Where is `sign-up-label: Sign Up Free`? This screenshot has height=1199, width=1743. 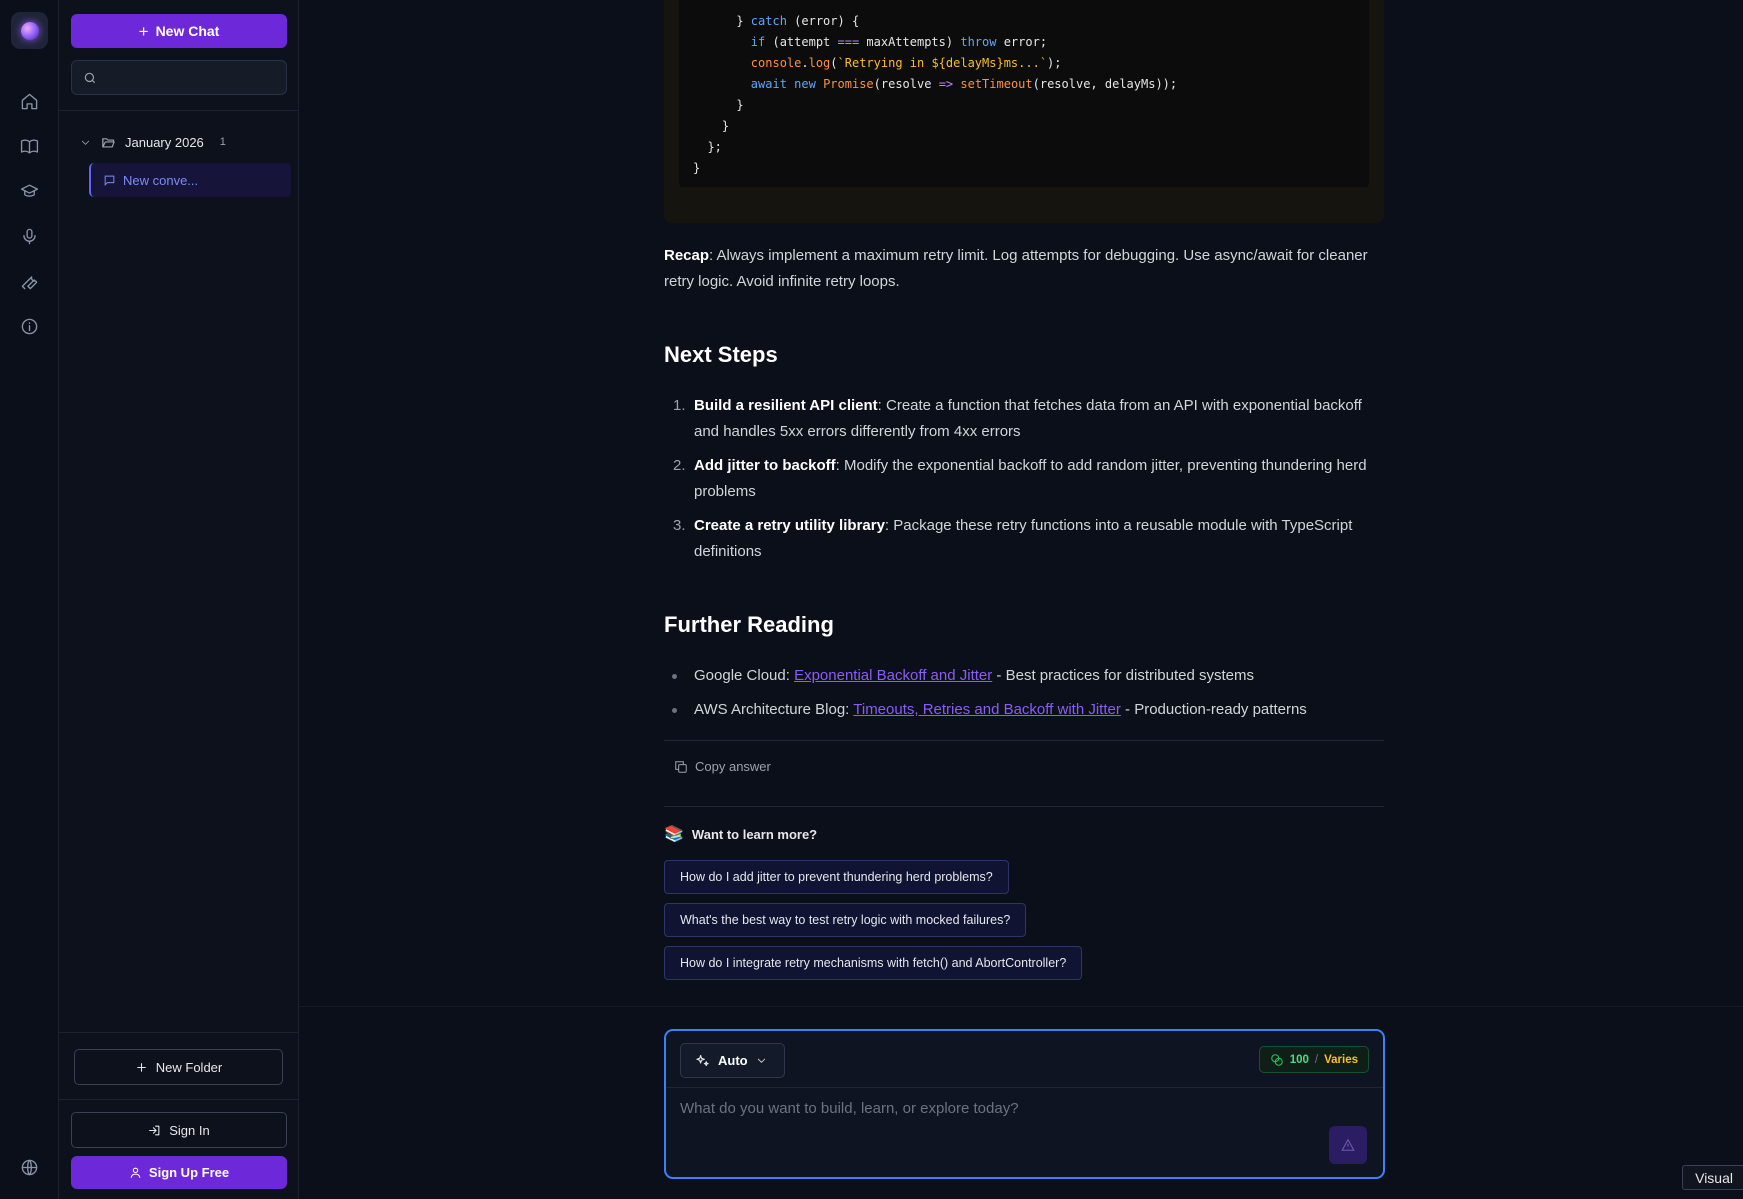 sign-up-label: Sign Up Free is located at coordinates (189, 1172).